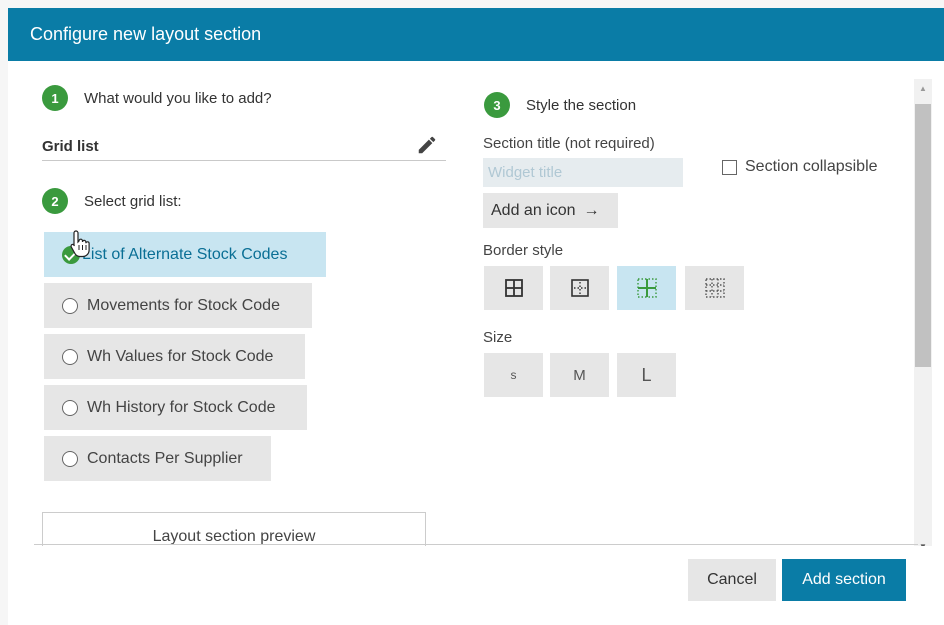  I want to click on size-large-button: L, so click(646, 375).